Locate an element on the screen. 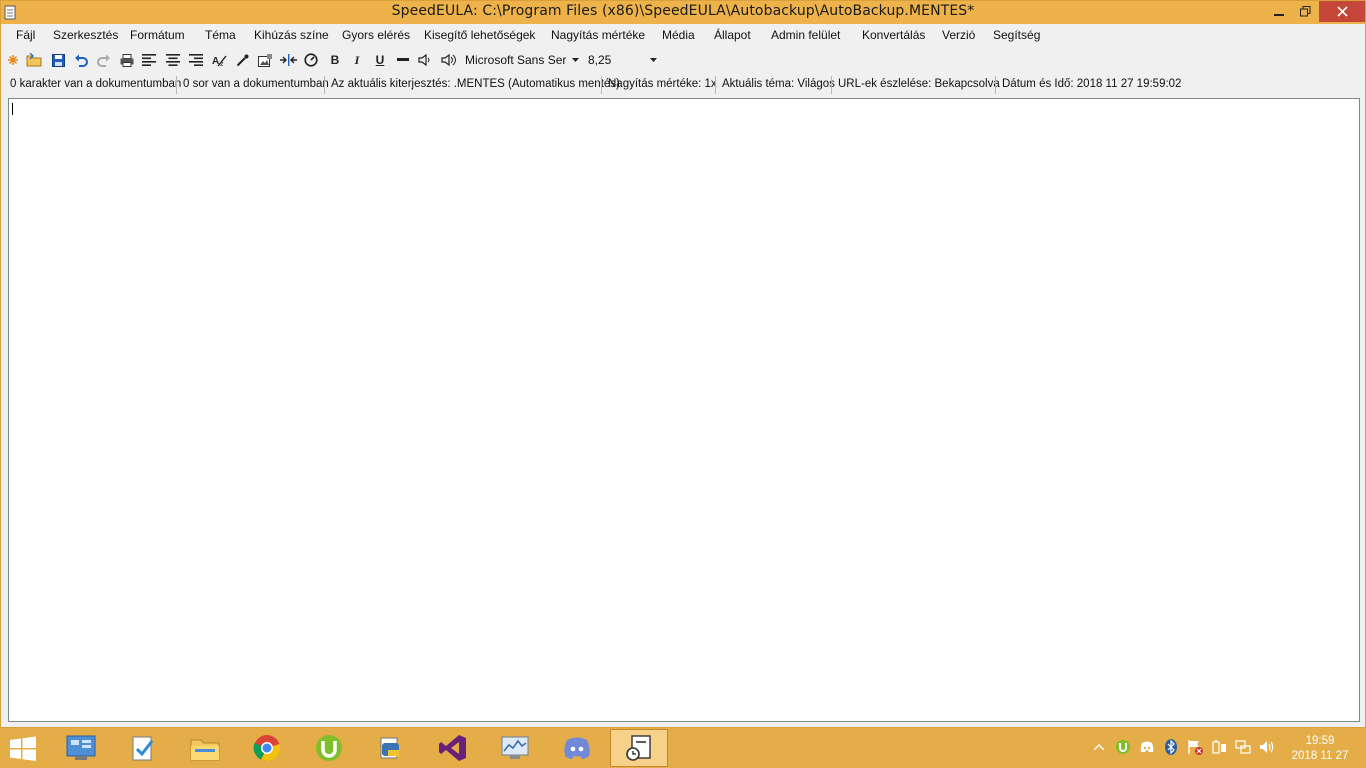 This screenshot has width=1366, height=768. menu-version: Verzió is located at coordinates (958, 35).